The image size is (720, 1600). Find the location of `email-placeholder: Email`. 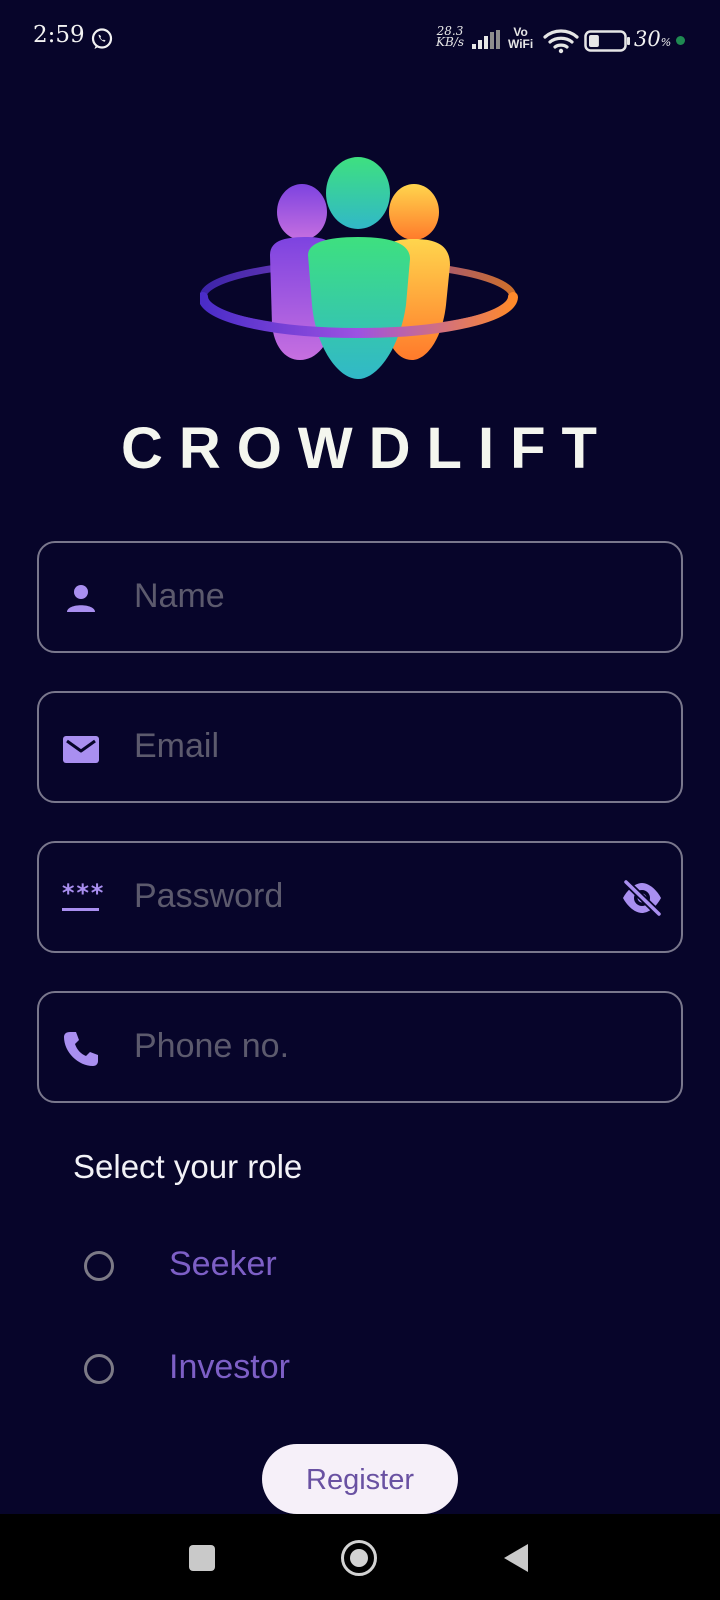

email-placeholder: Email is located at coordinates (177, 746).